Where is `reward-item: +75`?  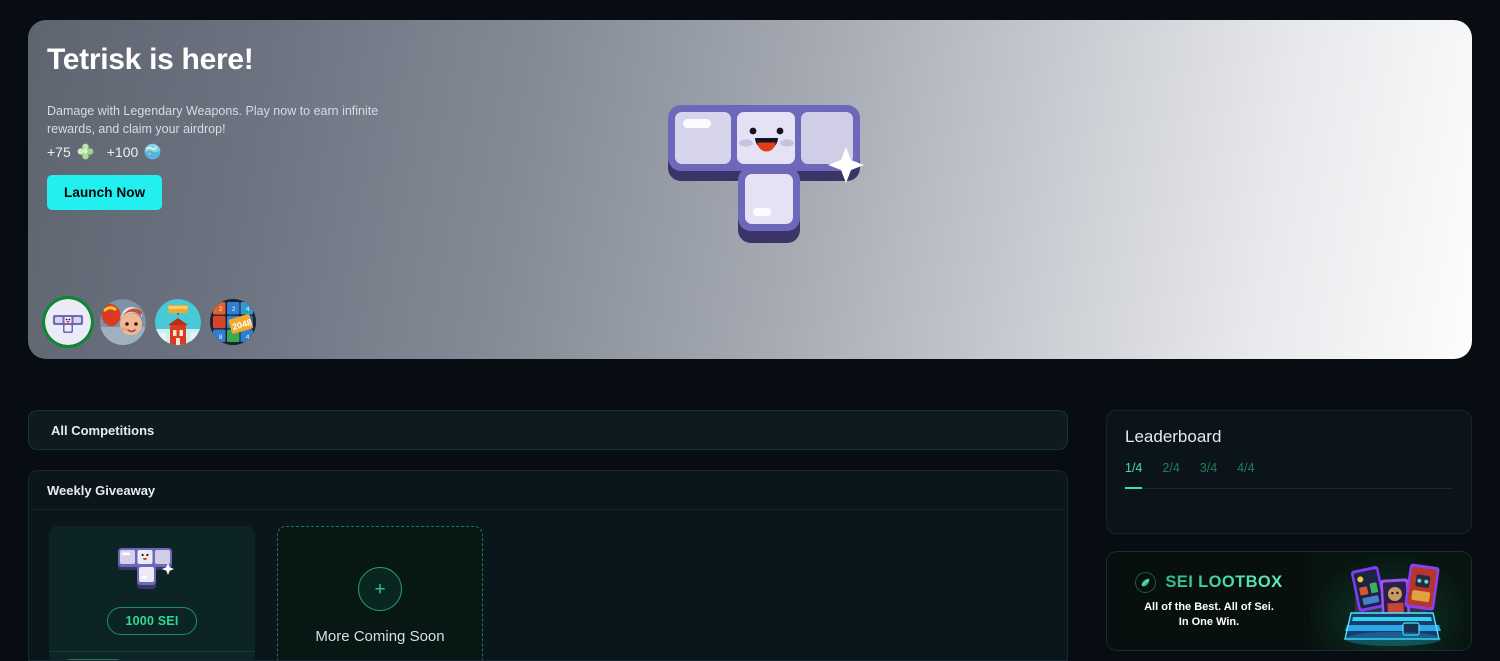
reward-item: +75 is located at coordinates (70, 151).